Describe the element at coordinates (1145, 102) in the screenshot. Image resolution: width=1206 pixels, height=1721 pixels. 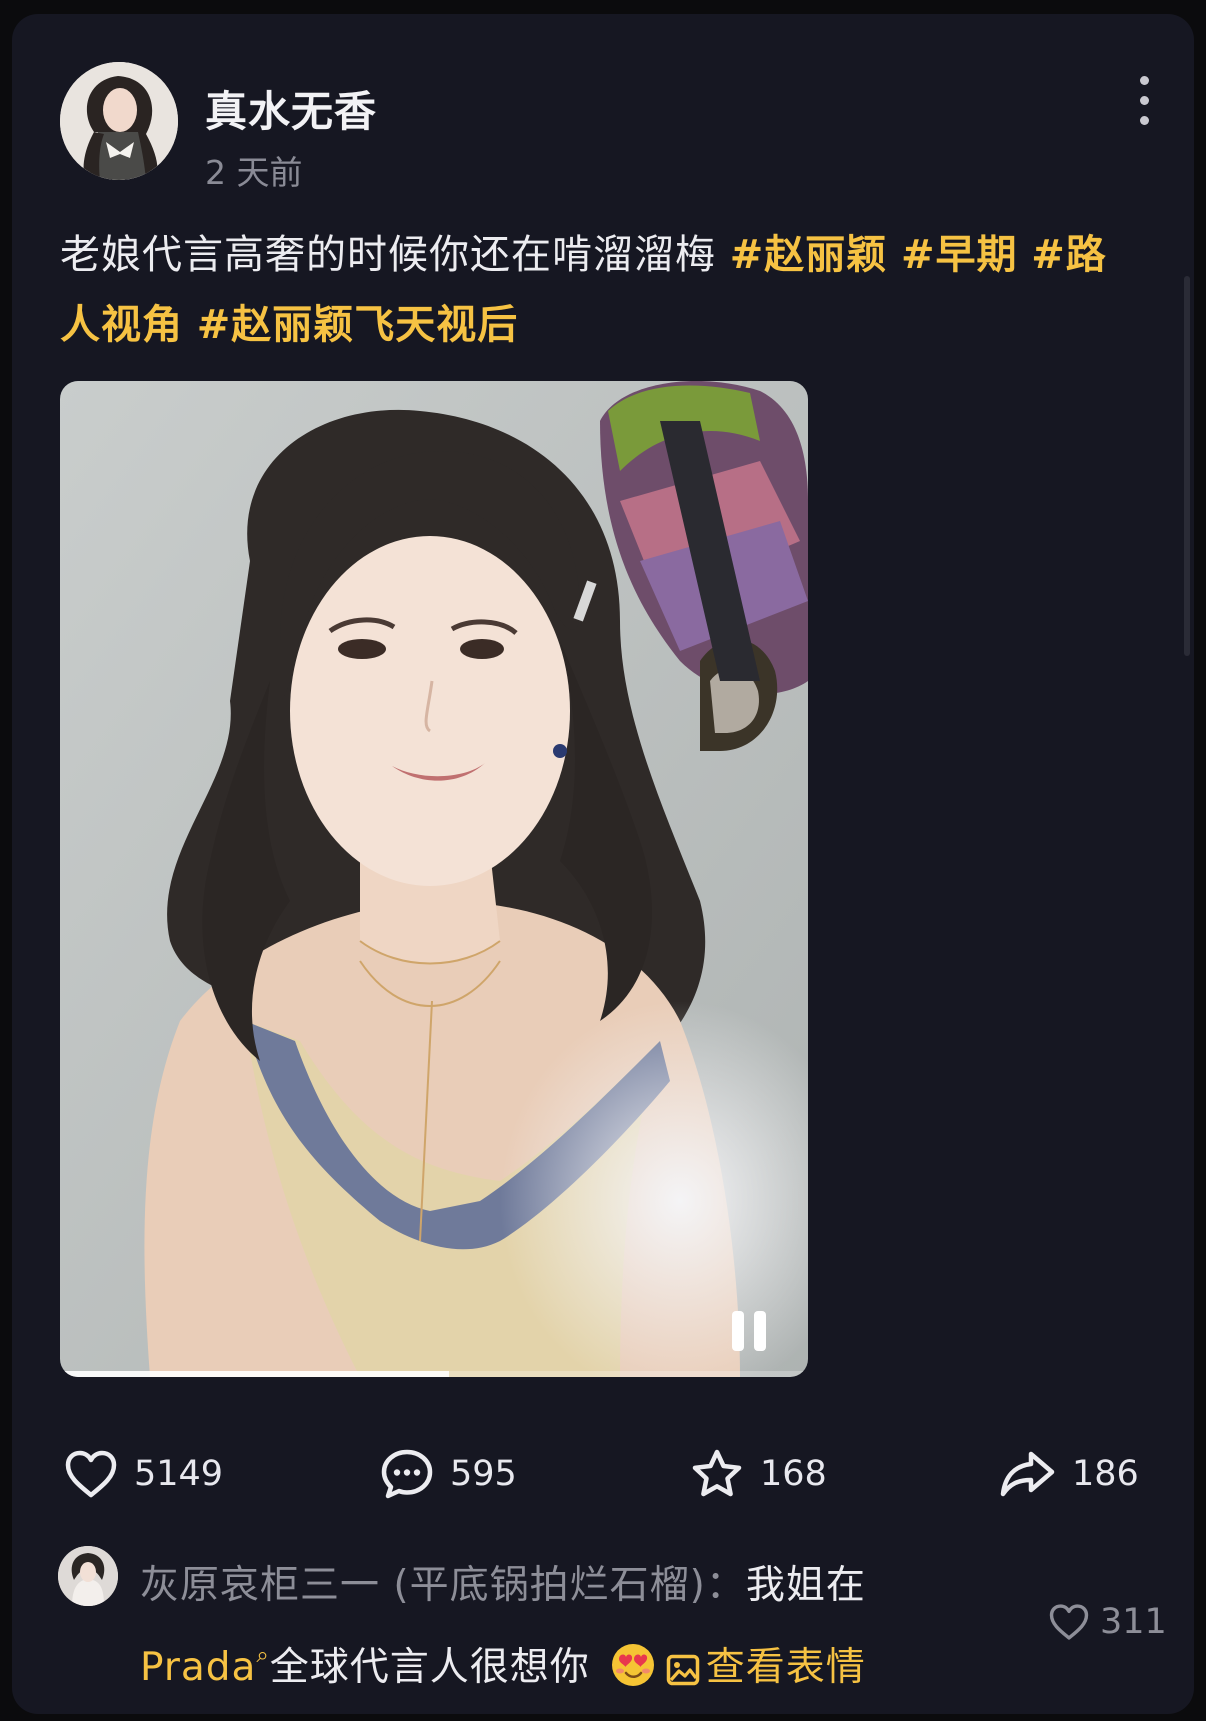
I see `more-options-icon` at that location.